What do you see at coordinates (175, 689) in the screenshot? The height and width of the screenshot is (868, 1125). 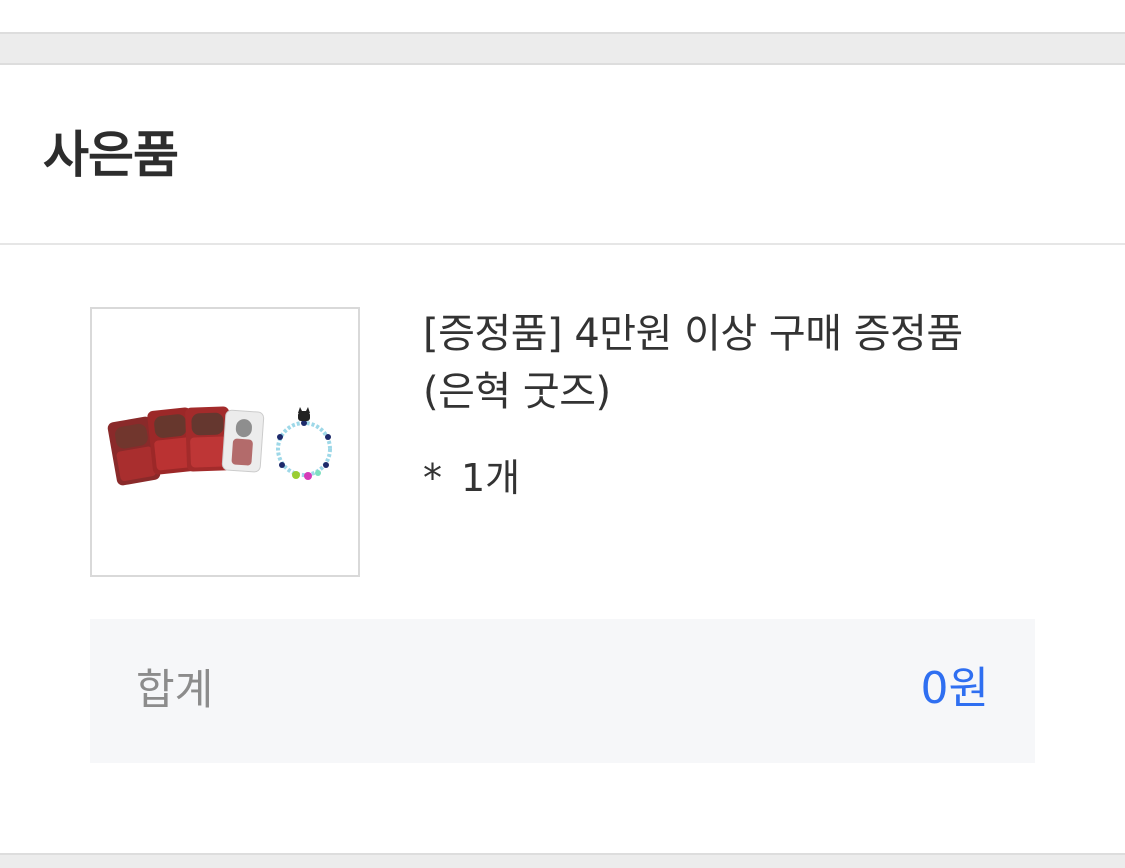 I see `total-label: 합계` at bounding box center [175, 689].